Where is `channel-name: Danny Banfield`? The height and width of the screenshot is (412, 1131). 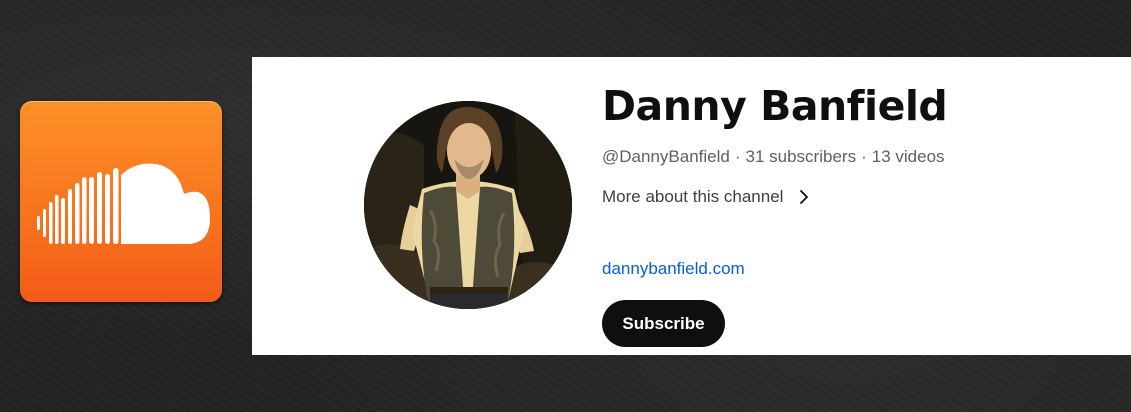
channel-name: Danny Banfield is located at coordinates (775, 106).